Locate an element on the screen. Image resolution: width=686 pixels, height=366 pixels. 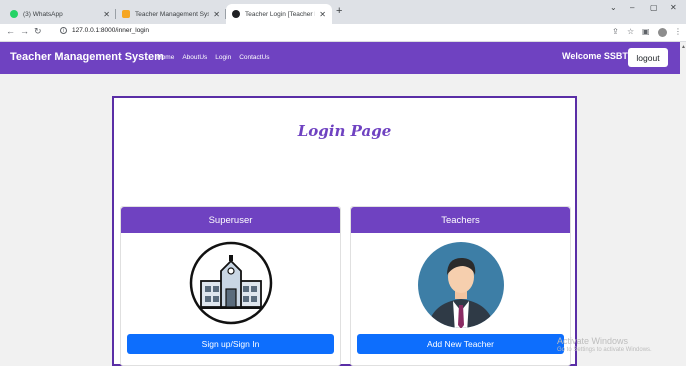
reload-icon: ↻ is located at coordinates (38, 31).